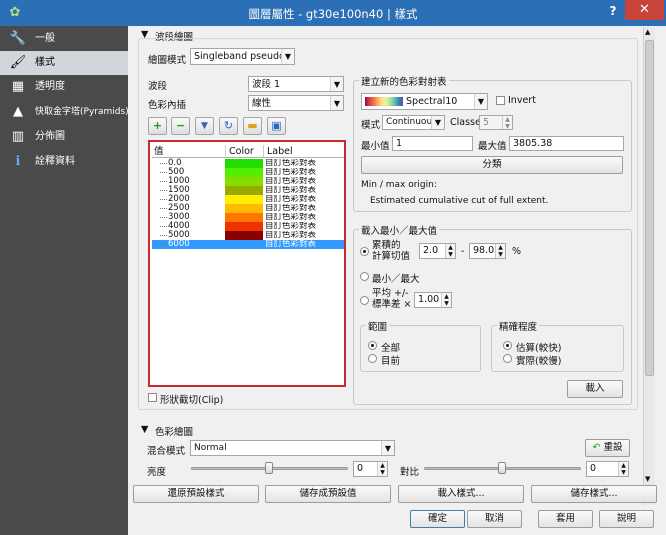 The width and height of the screenshot is (666, 535). Describe the element at coordinates (566, 143) in the screenshot. I see `max-input: 3805.38` at that location.